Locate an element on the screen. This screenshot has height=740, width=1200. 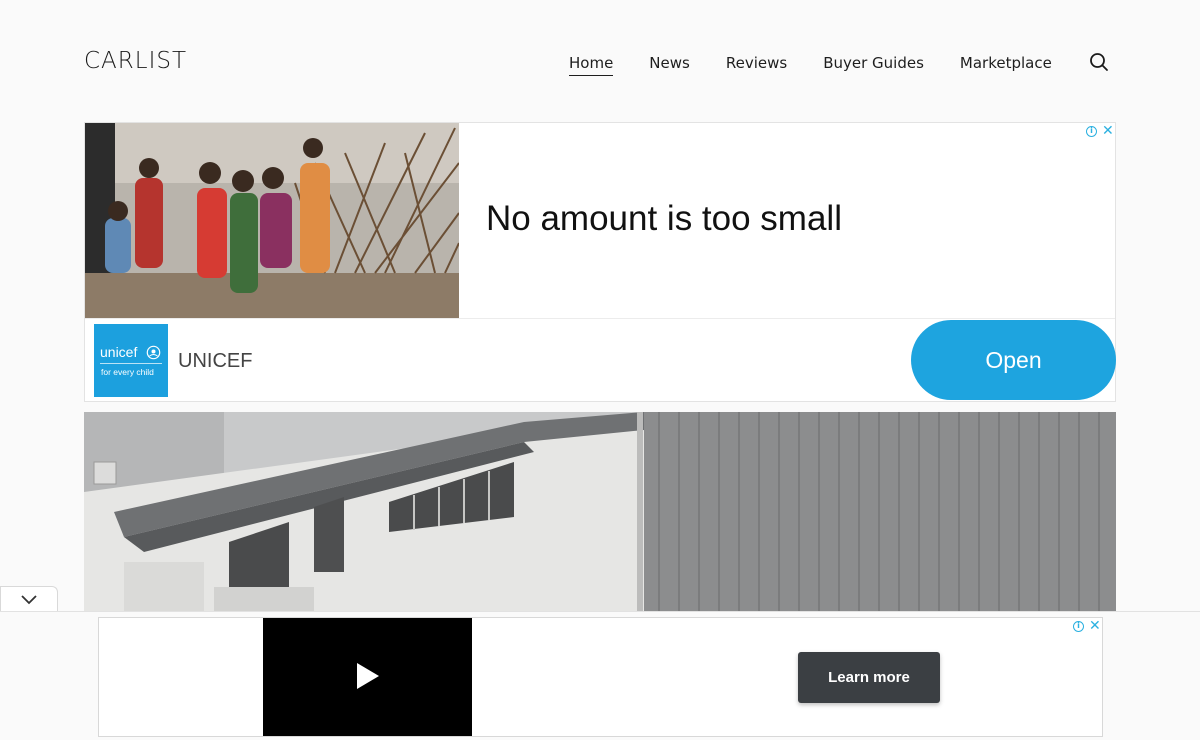
learn-more-button: Learn more is located at coordinates (869, 677).